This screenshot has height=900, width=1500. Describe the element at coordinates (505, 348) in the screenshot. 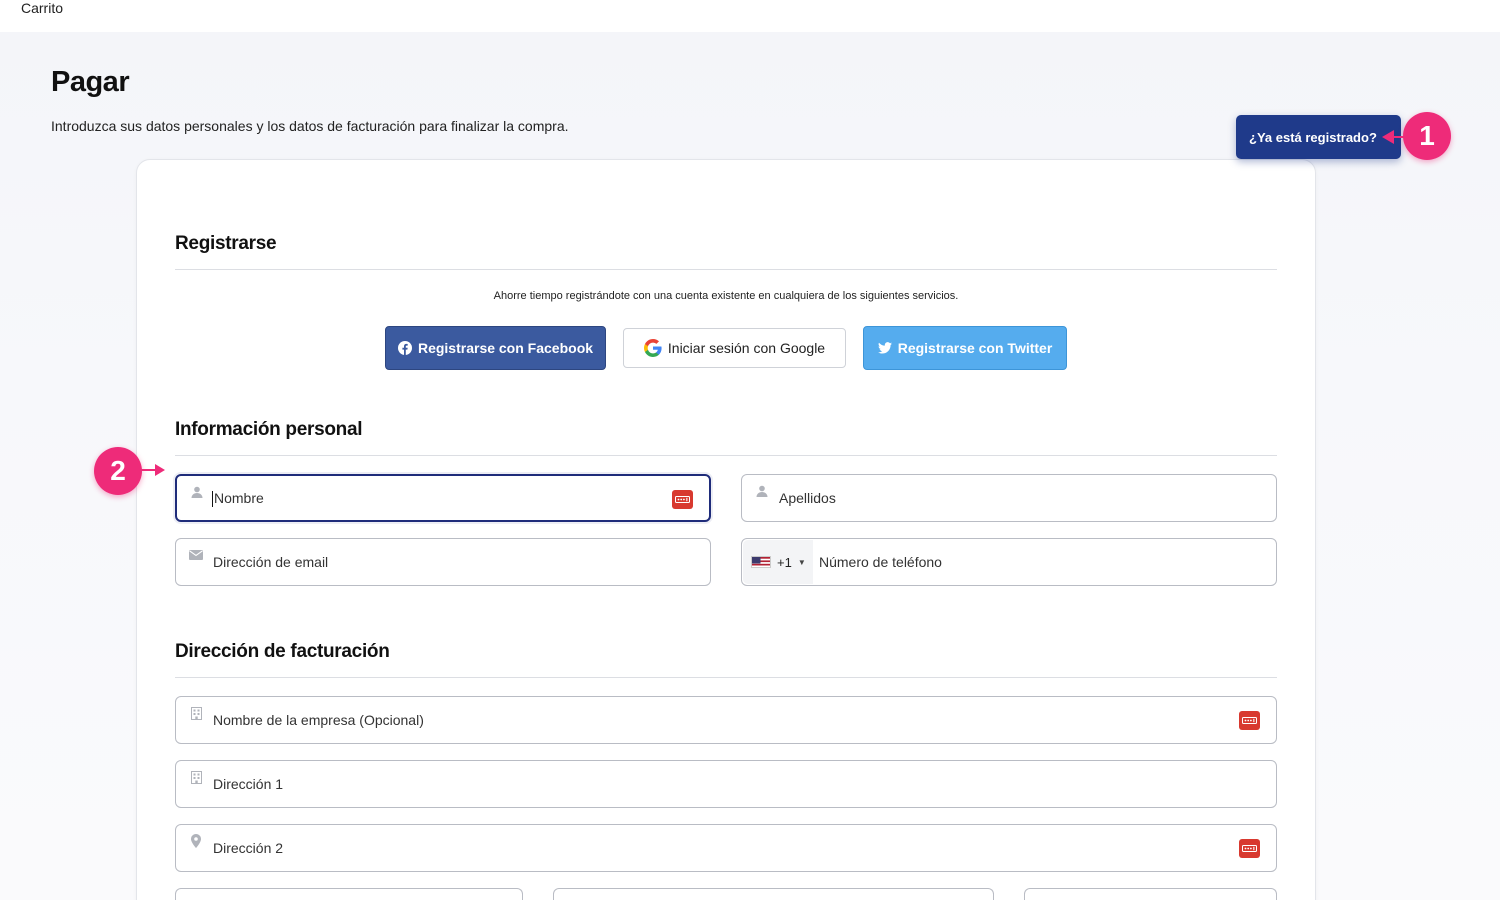

I see `facebook-register-label: Registrarse con Facebook` at that location.